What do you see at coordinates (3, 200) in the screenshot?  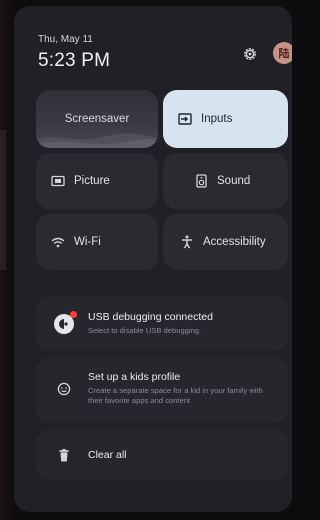 I see `background-app-strip` at bounding box center [3, 200].